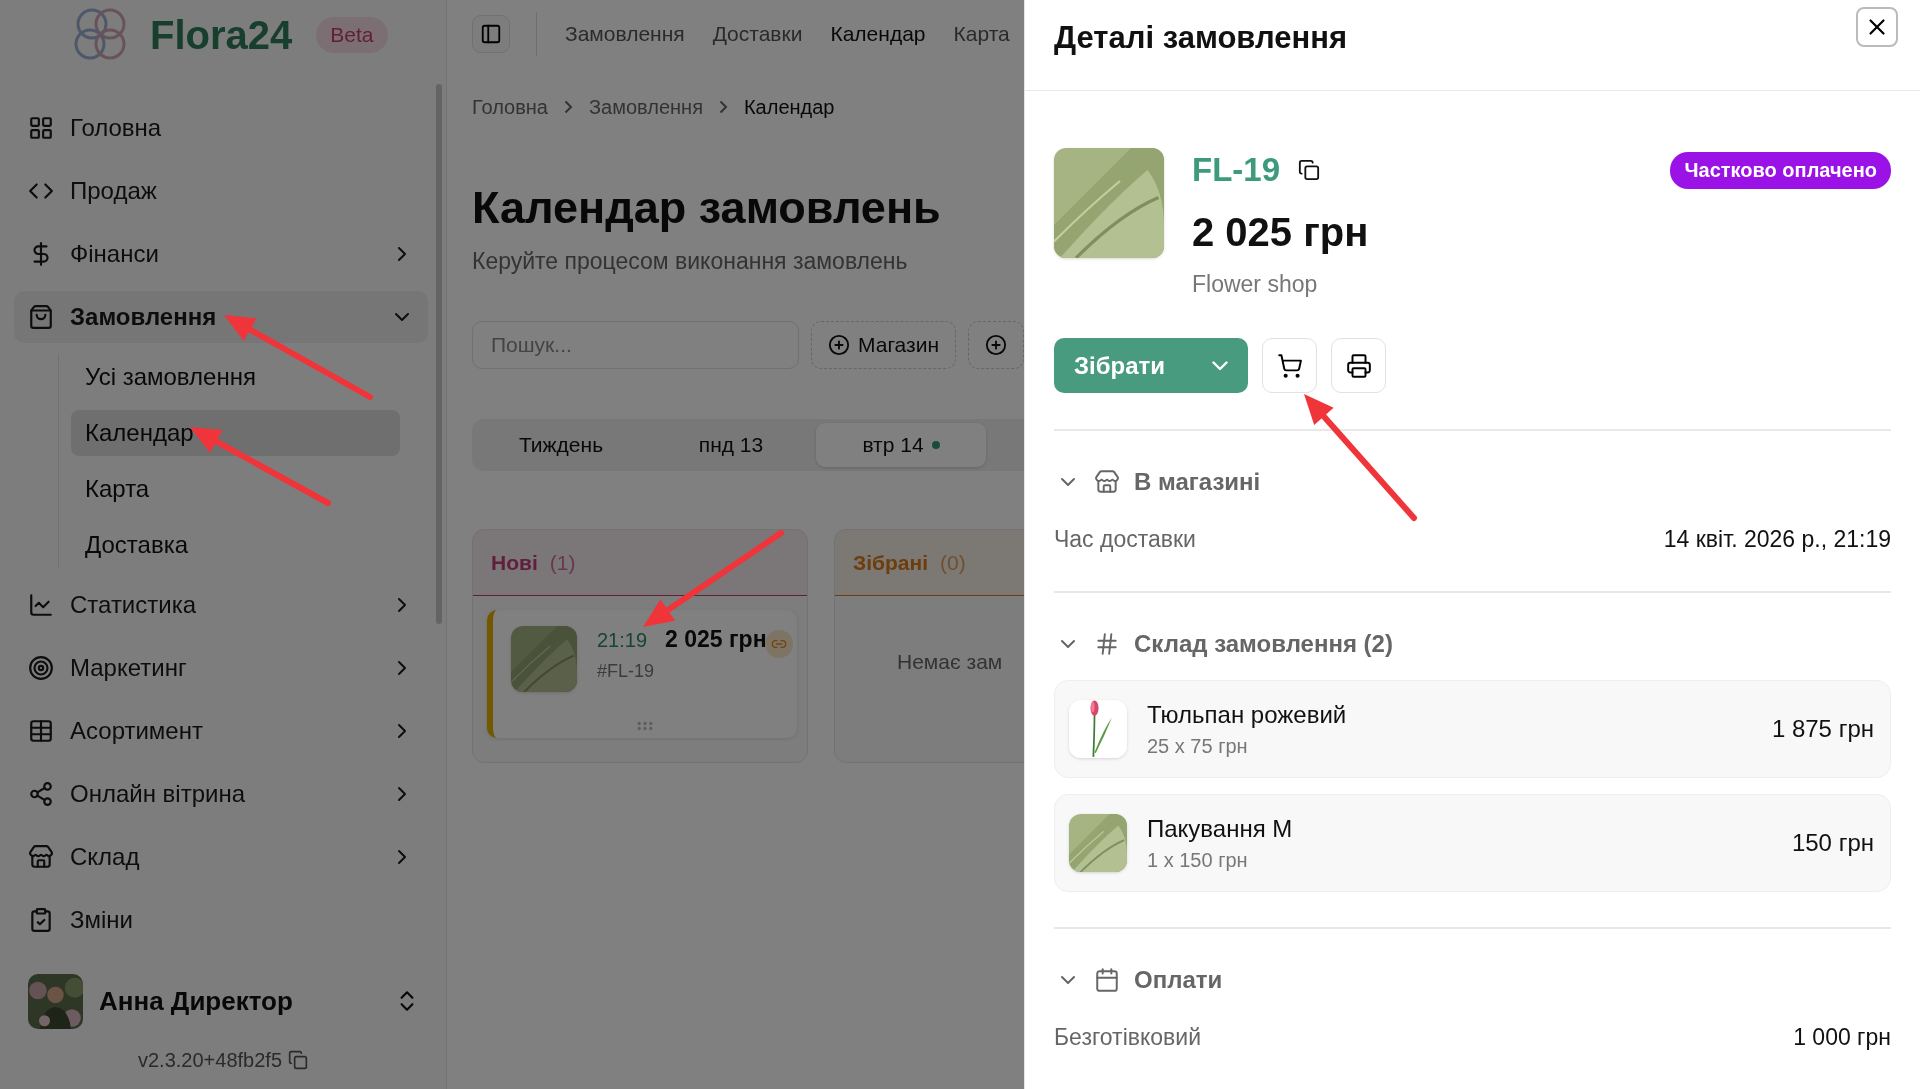  I want to click on detail-value: 1 000 грн, so click(1842, 1037).